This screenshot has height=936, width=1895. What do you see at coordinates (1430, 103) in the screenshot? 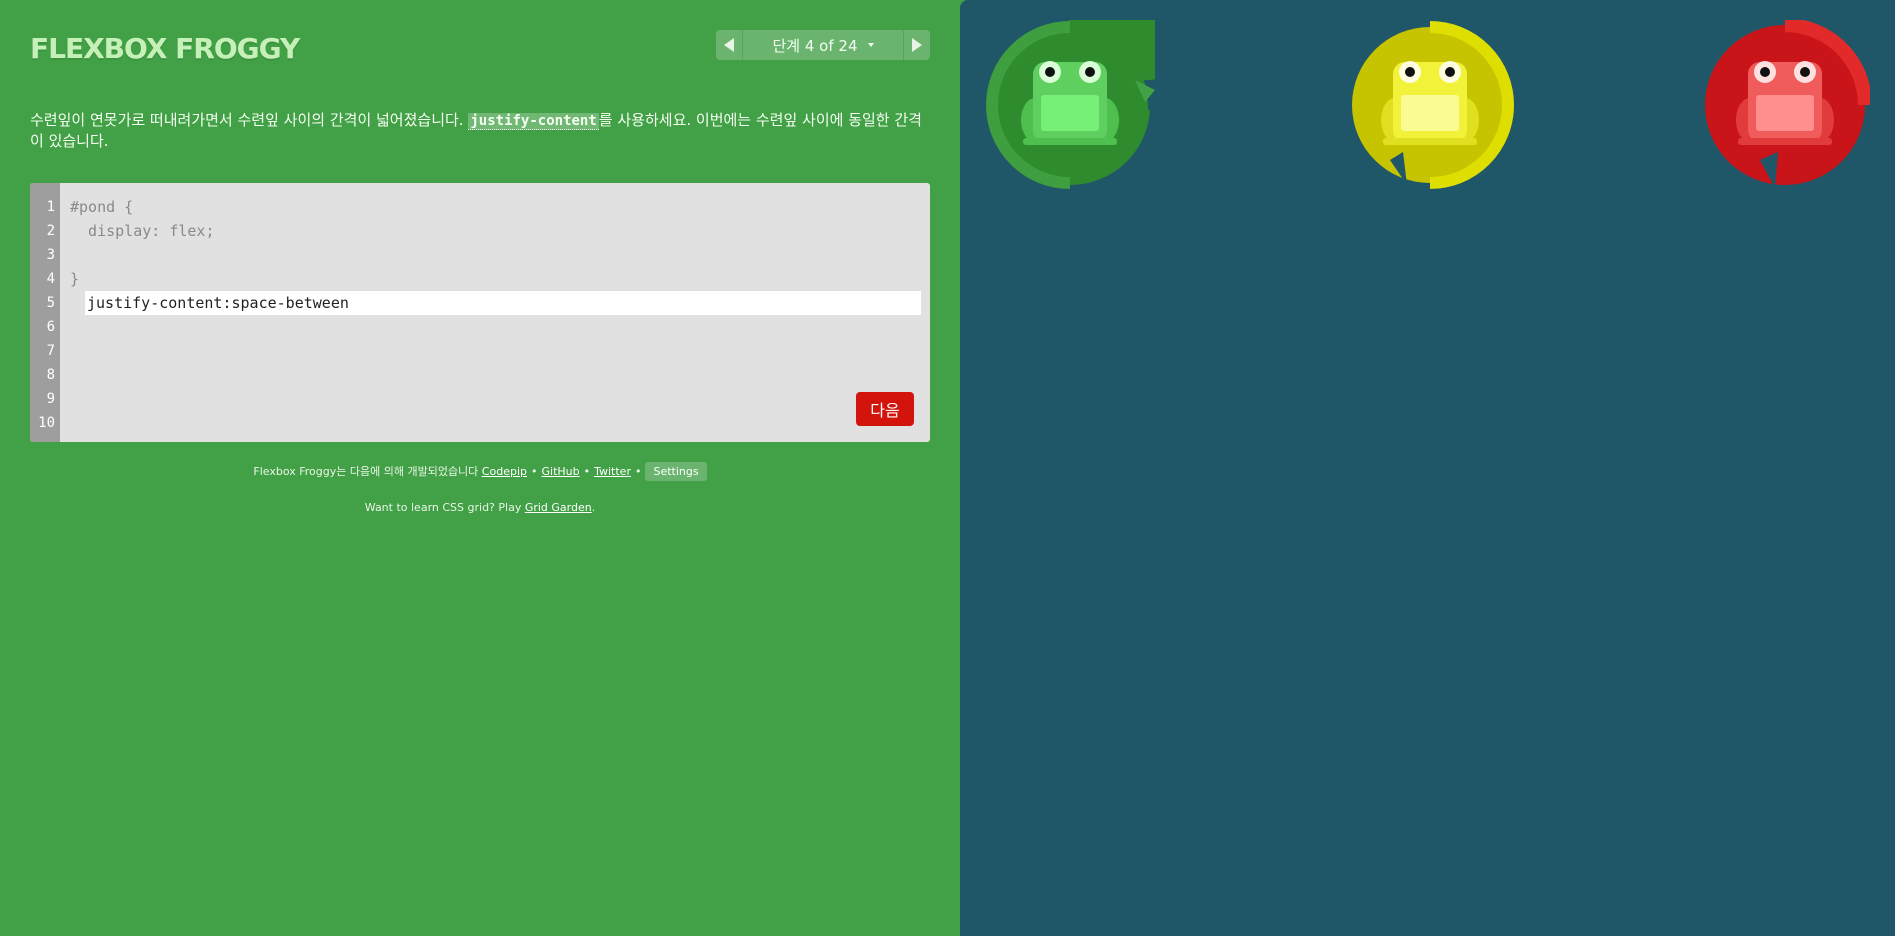
I see `yellow-frog-icon` at bounding box center [1430, 103].